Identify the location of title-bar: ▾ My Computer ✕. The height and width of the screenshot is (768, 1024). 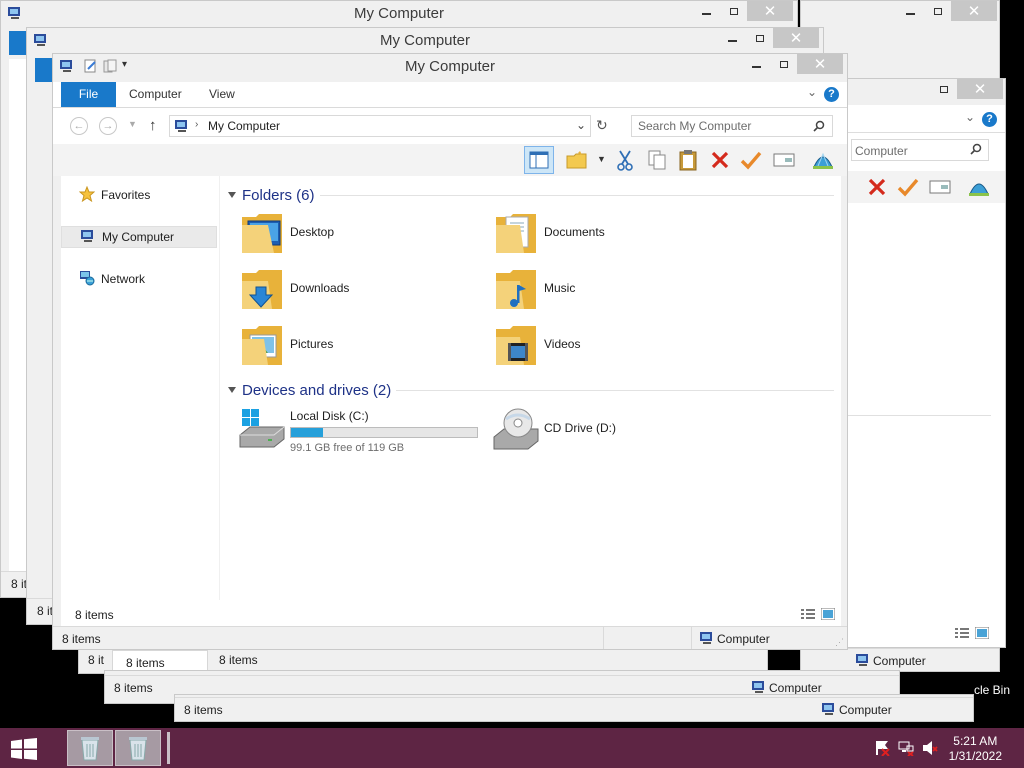
(450, 67).